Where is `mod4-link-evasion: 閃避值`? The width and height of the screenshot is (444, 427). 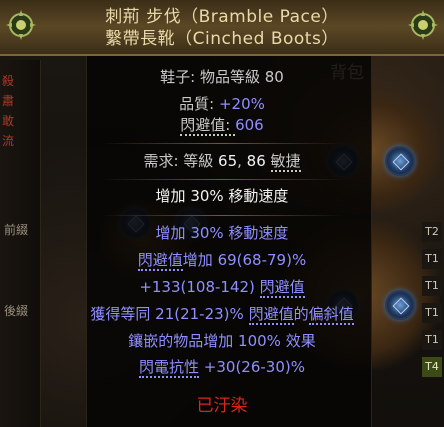 mod4-link-evasion: 閃避值 is located at coordinates (271, 315).